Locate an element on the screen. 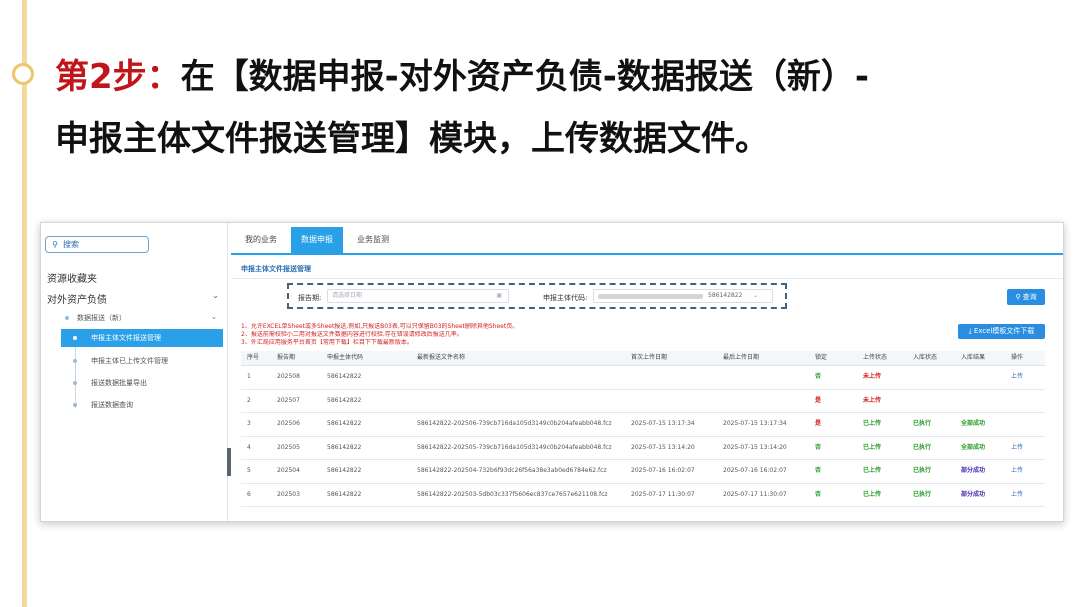  sidebar-search-button: ⚲ 搜索 is located at coordinates (97, 244).